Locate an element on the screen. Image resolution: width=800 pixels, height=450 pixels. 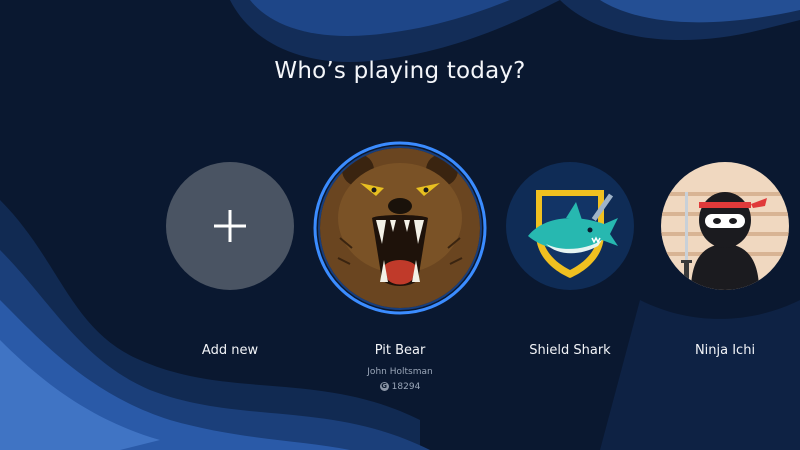
profile-gamertag: John Holtsman is located at coordinates (400, 372).